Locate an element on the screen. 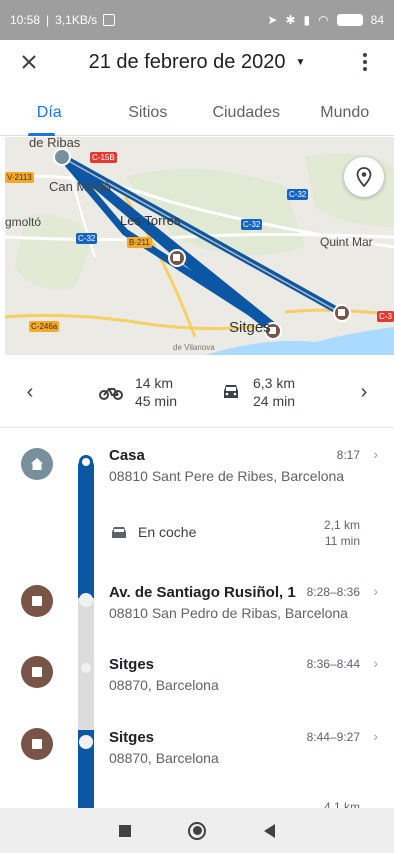  car-distance: 6,3 km is located at coordinates (274, 383).